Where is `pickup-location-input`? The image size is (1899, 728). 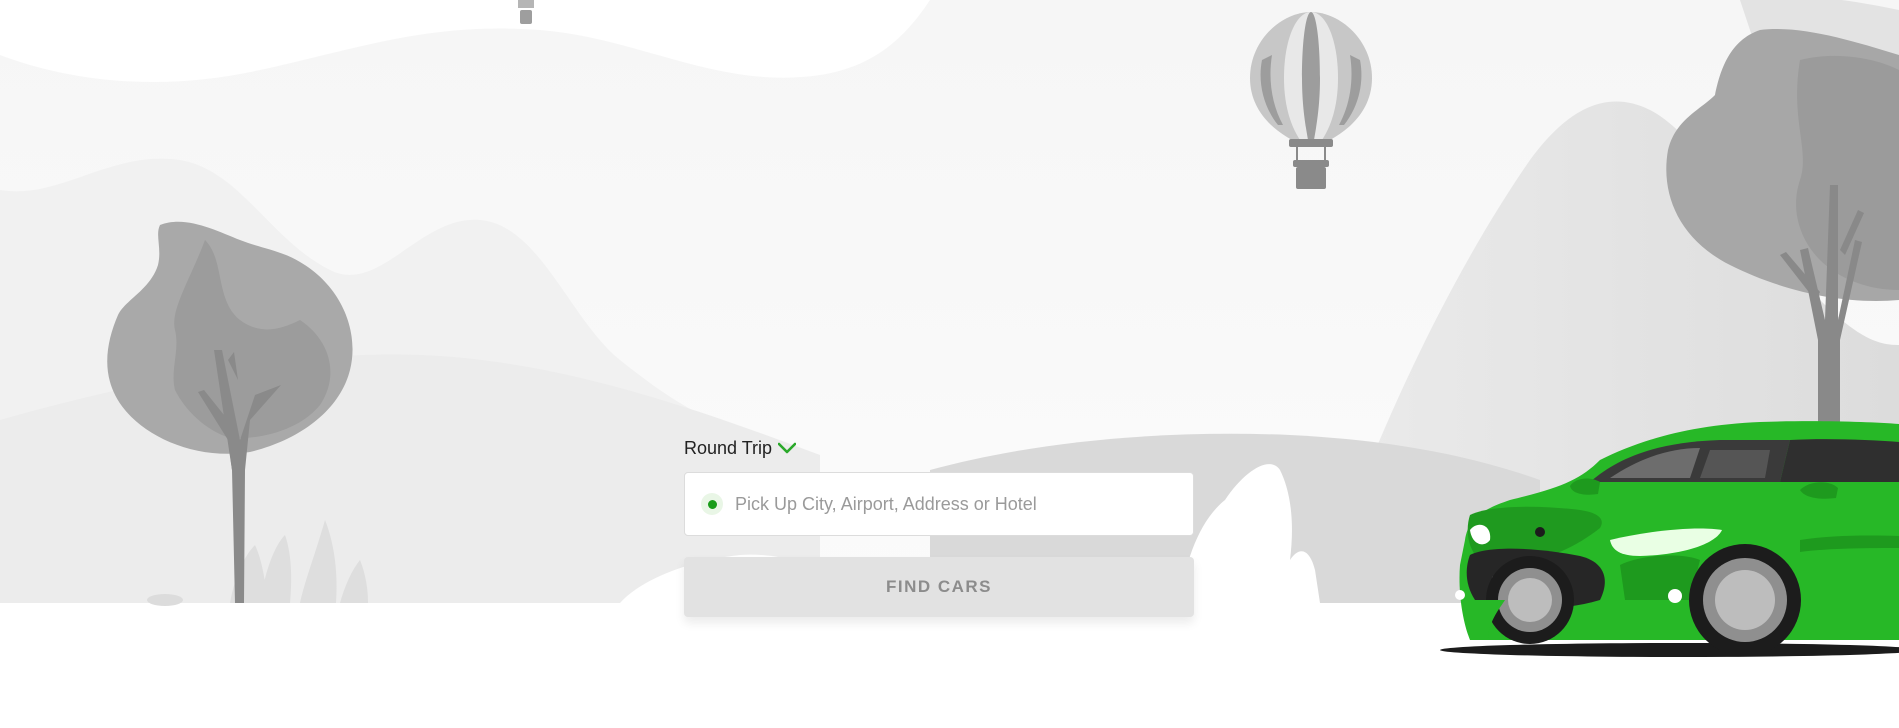
pickup-location-input is located at coordinates (957, 504).